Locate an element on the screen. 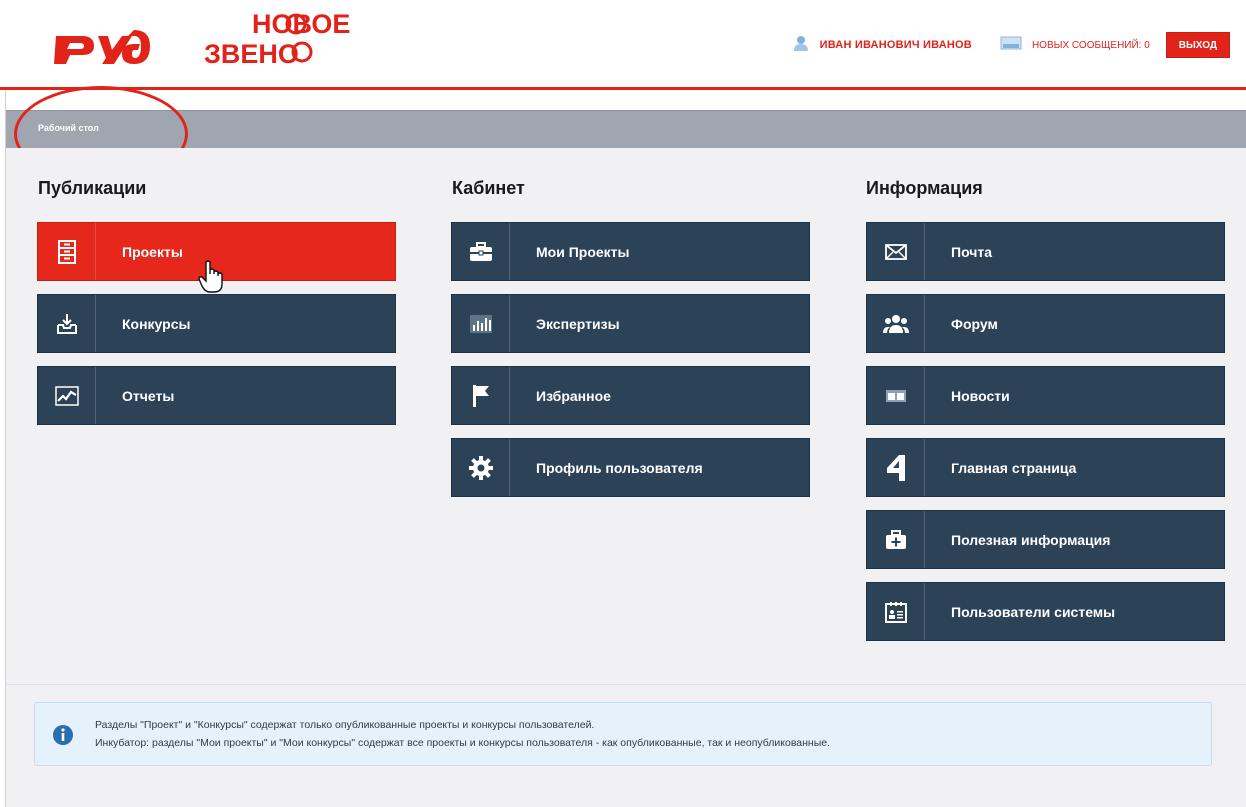 The width and height of the screenshot is (1246, 807). tile-contests: Конкурсы is located at coordinates (216, 323).